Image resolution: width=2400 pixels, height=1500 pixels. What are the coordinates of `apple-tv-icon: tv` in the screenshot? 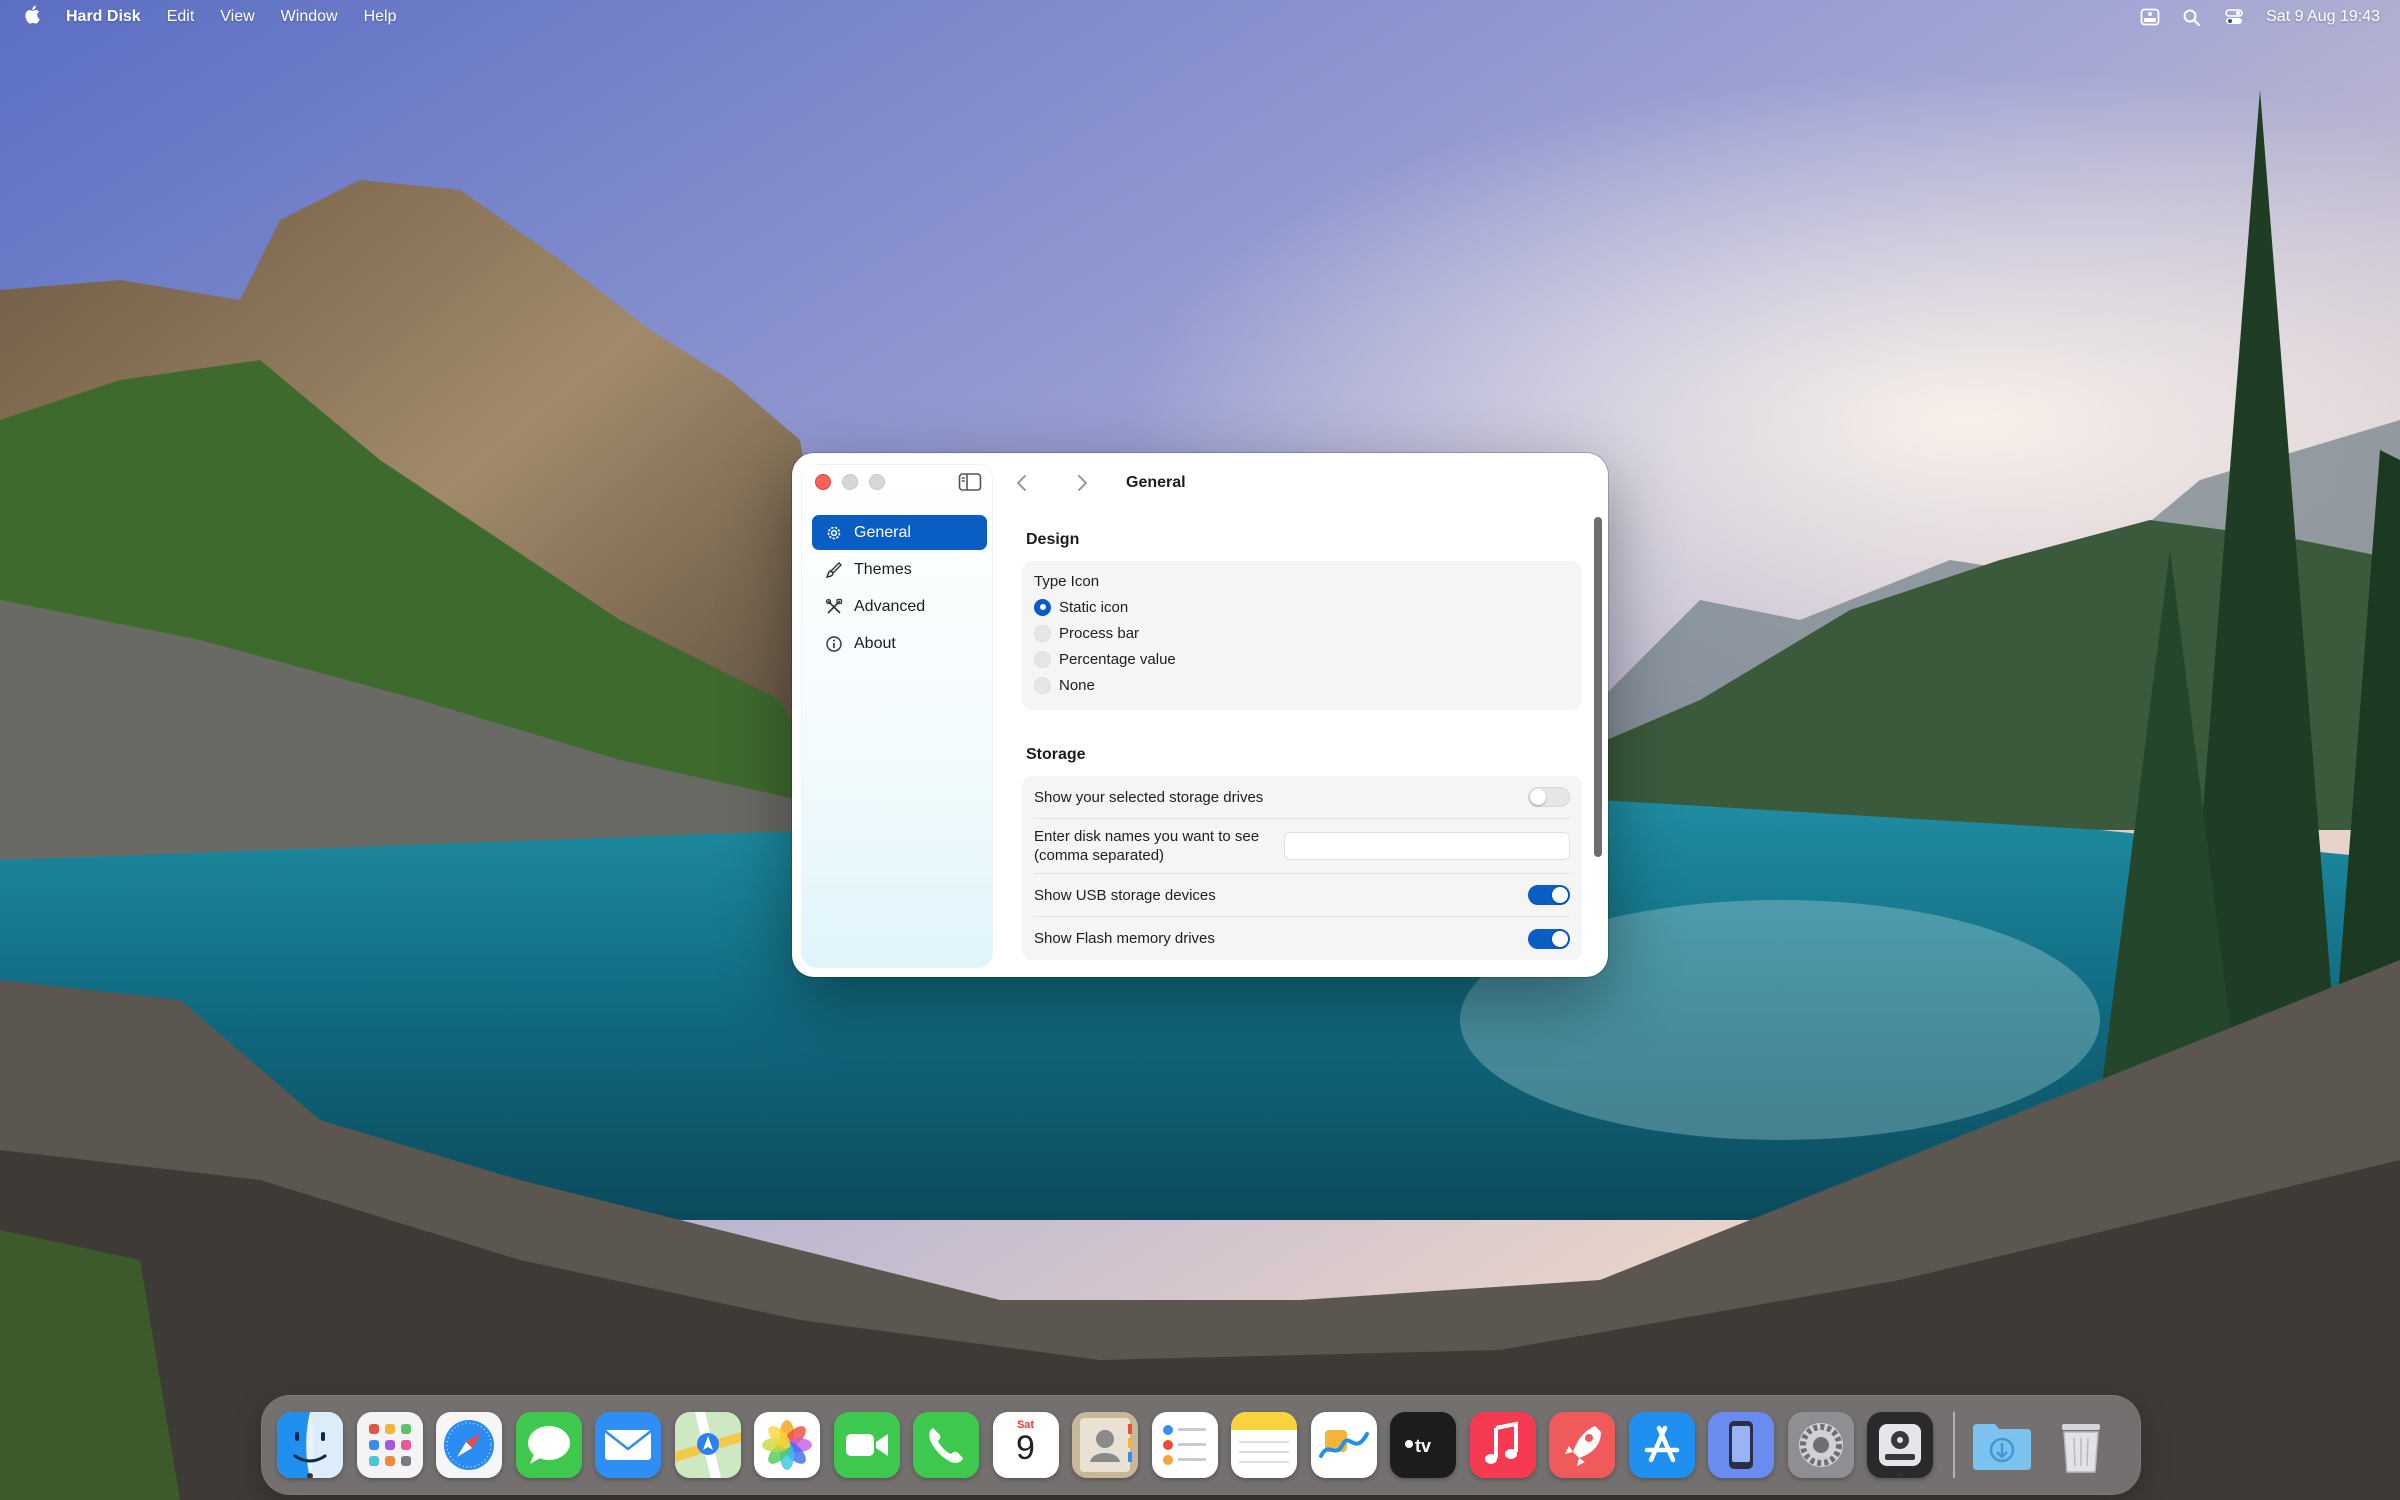 It's located at (1423, 1445).